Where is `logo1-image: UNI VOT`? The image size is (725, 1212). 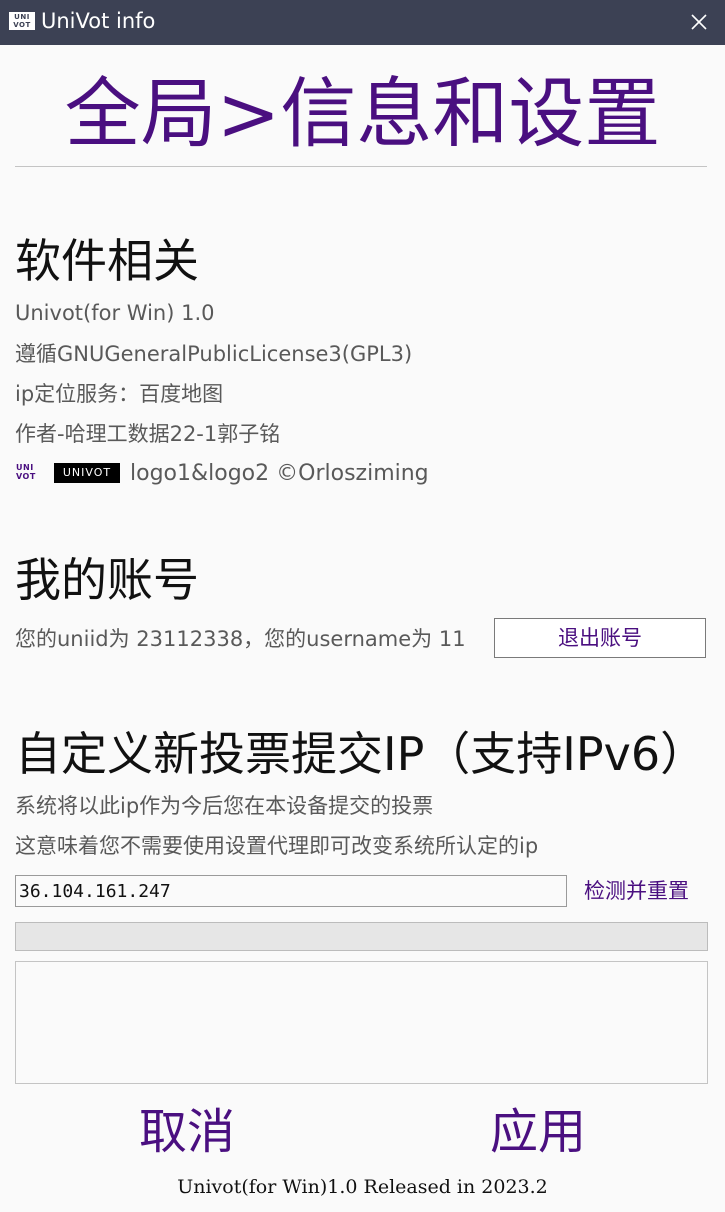 logo1-image: UNI VOT is located at coordinates (26, 472).